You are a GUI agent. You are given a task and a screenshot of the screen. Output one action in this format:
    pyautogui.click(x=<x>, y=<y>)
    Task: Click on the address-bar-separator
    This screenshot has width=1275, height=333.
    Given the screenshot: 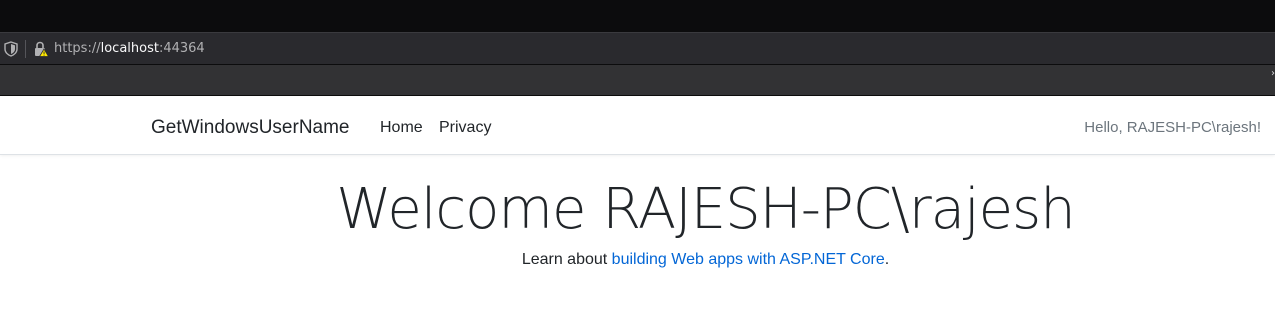 What is the action you would take?
    pyautogui.click(x=25, y=49)
    